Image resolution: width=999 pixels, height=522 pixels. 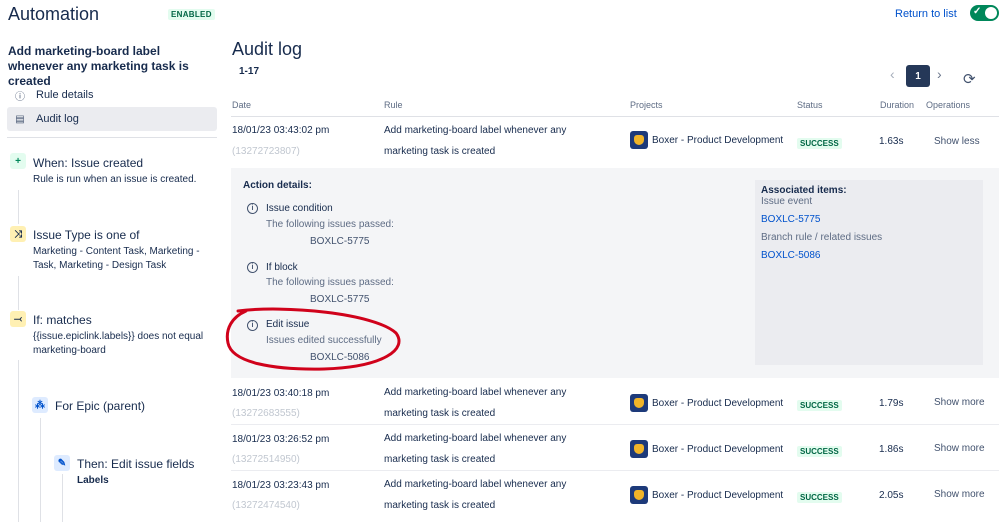 I want to click on step-trigger-title: When: Issue created, so click(x=88, y=163).